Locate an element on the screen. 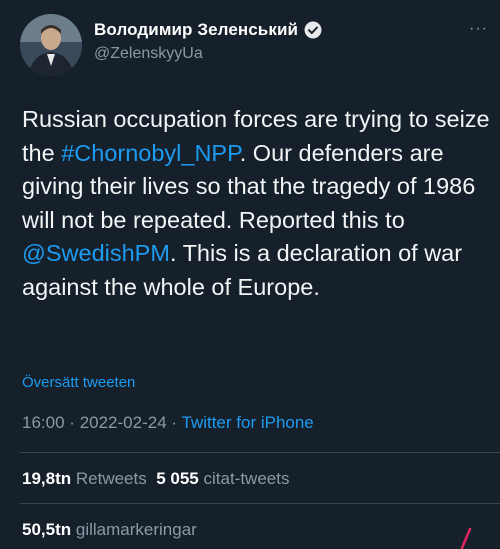 This screenshot has height=549, width=500. likes-stats: 50,5tn gillamarkeringar is located at coordinates (109, 530).